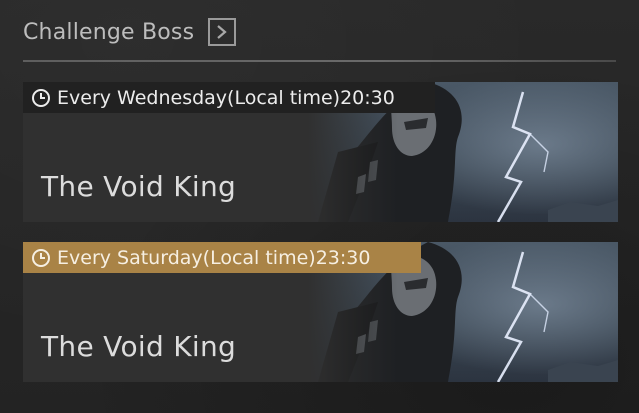  I want to click on schedule-text: Every Wednesday(Local time)20:30, so click(226, 97).